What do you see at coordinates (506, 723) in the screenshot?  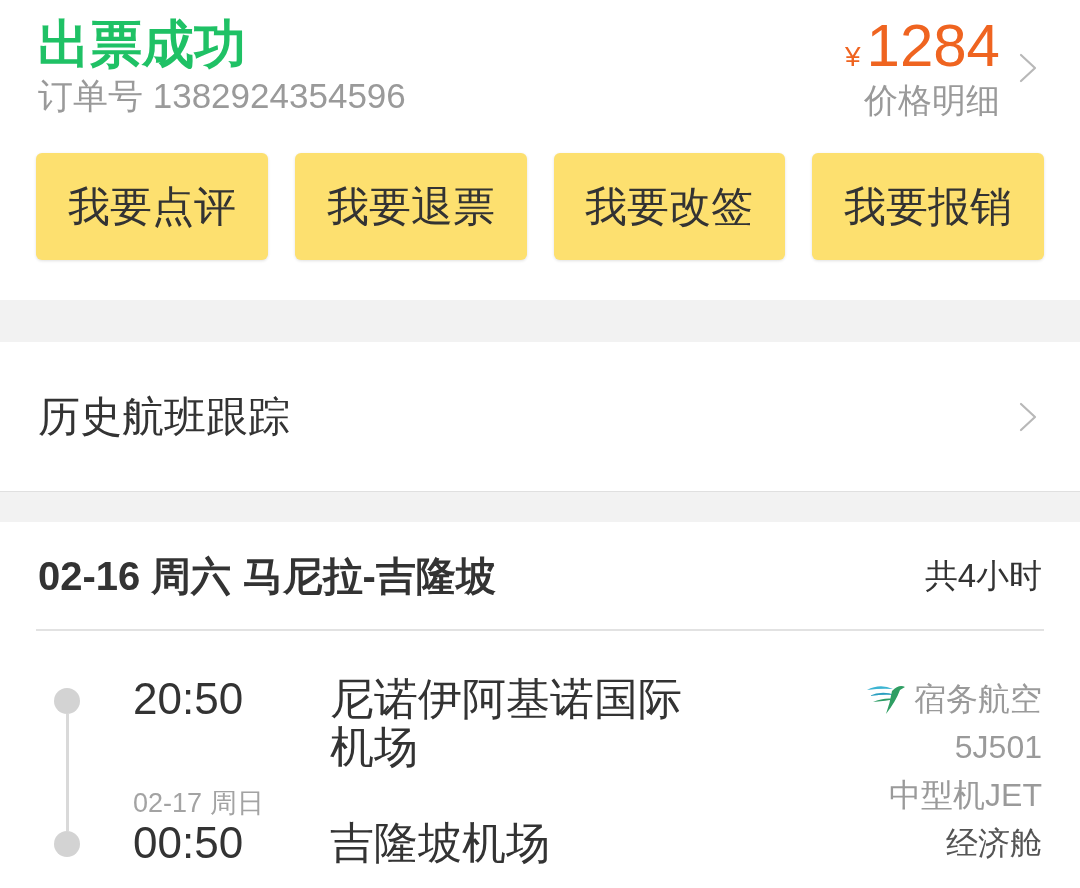 I see `departure-airport: 尼诺伊阿基诺国际机场` at bounding box center [506, 723].